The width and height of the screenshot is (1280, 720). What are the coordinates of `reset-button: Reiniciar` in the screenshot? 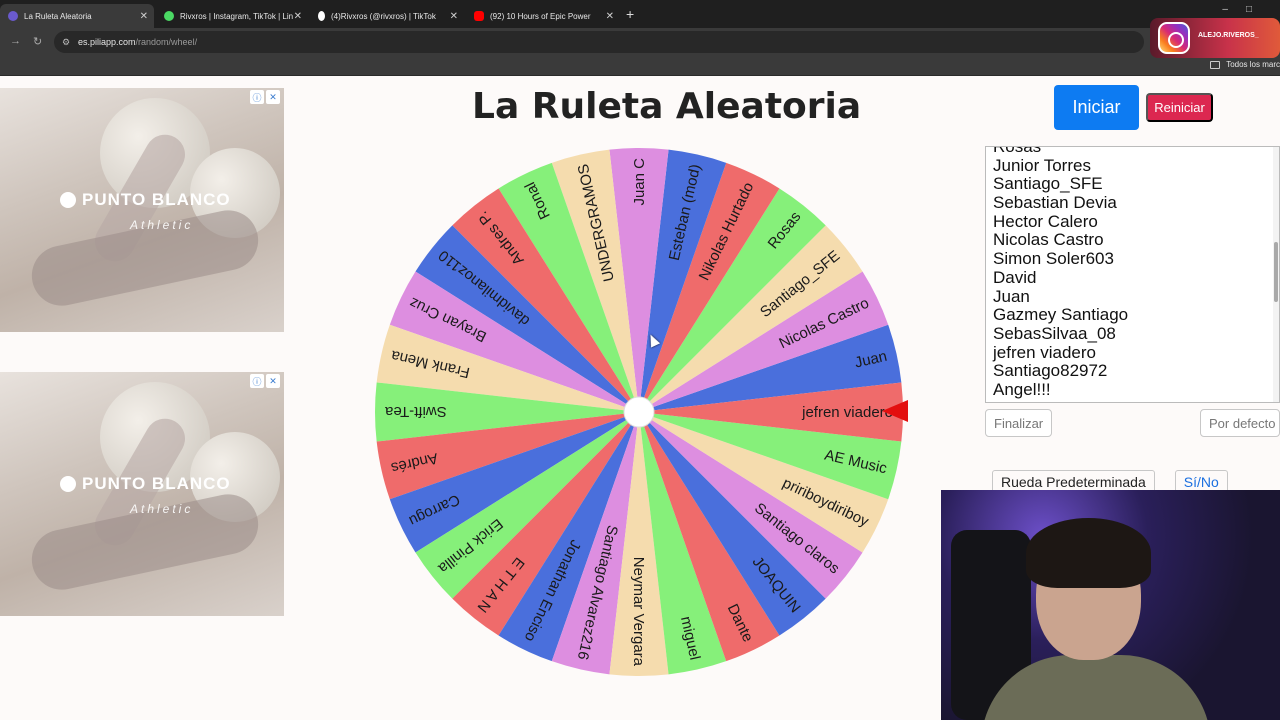 It's located at (1179, 107).